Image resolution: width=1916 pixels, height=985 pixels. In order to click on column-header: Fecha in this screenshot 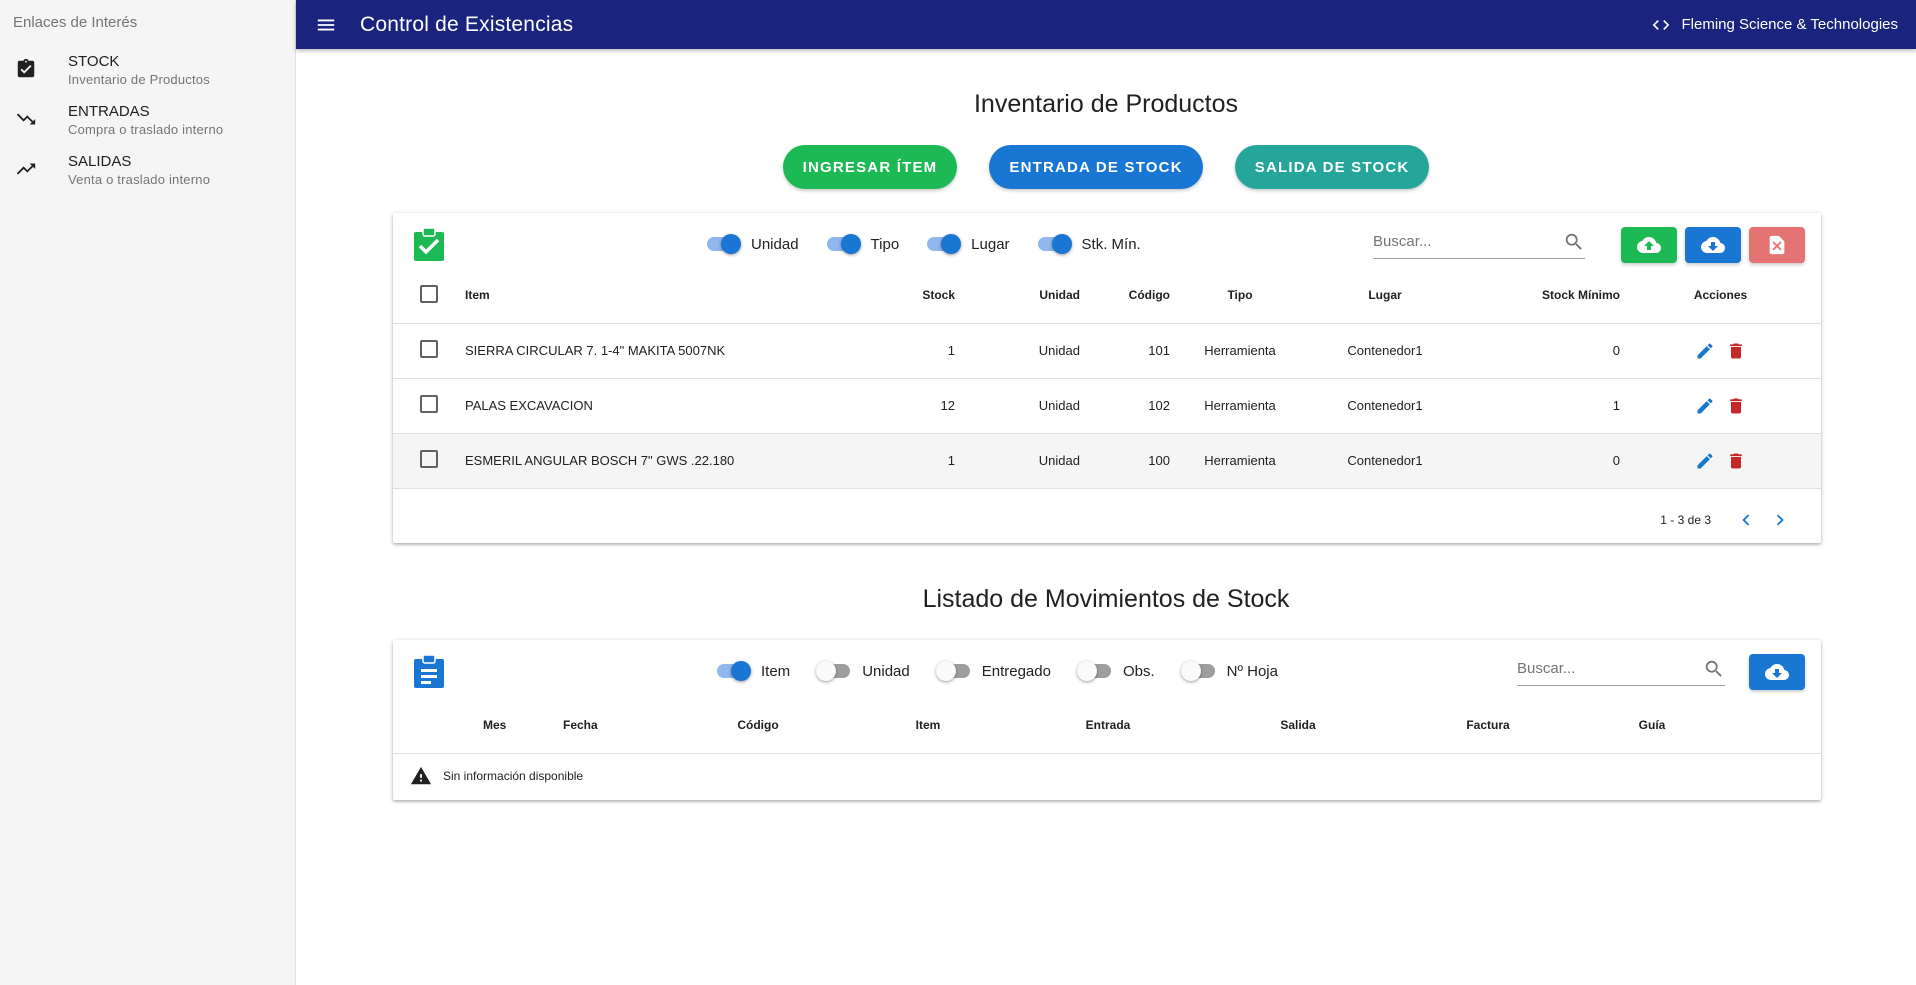, I will do `click(618, 726)`.